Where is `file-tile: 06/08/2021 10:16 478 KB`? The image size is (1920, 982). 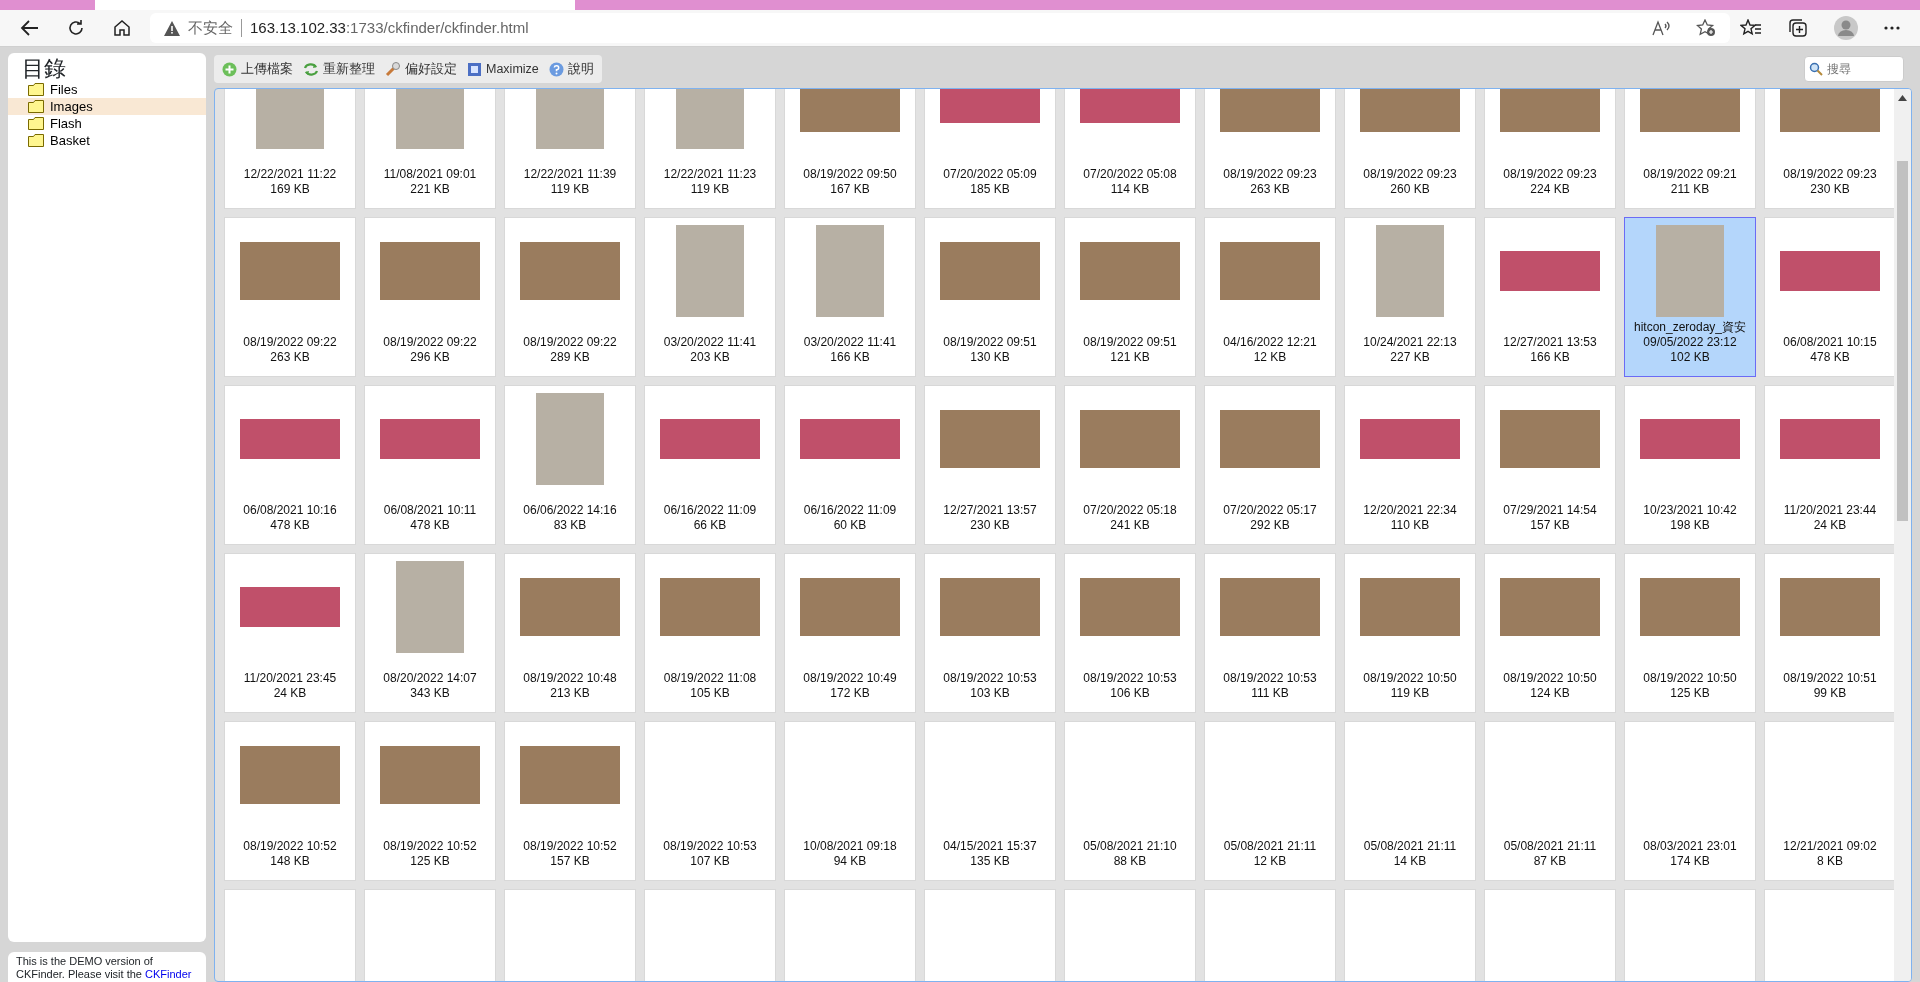 file-tile: 06/08/2021 10:16 478 KB is located at coordinates (290, 465).